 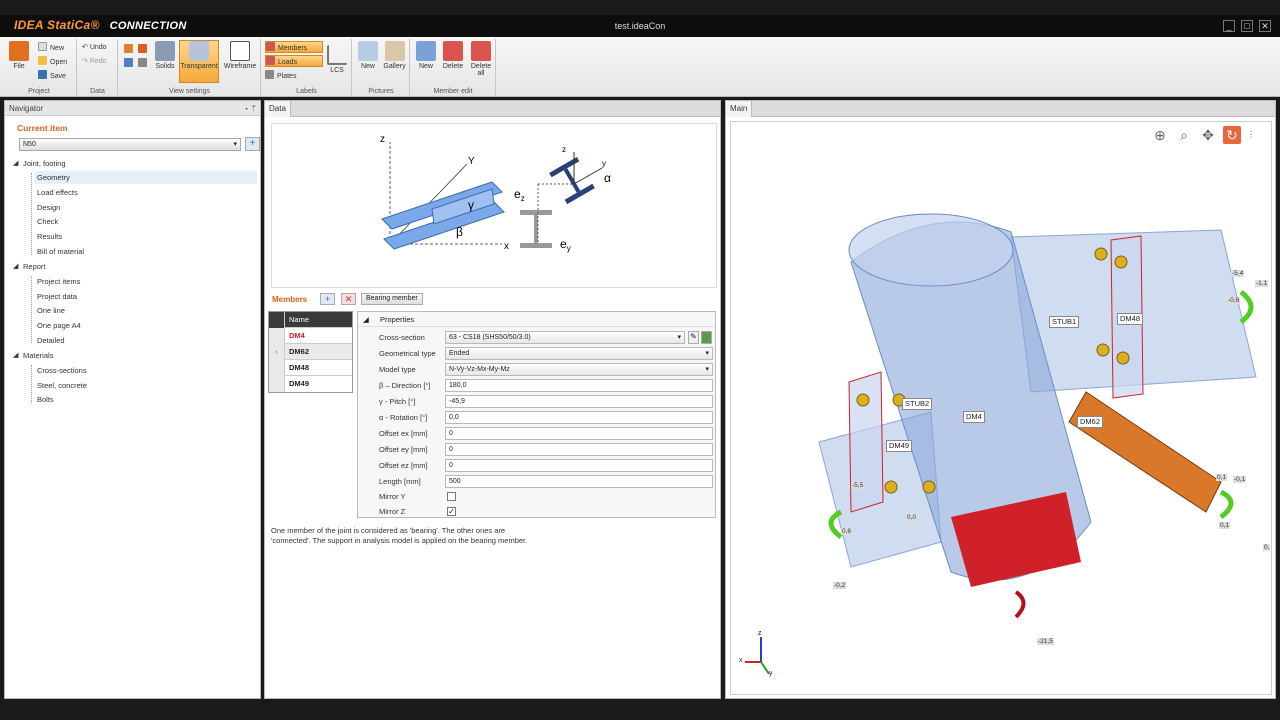 I want to click on bearing-member-button: Bearing member, so click(x=392, y=299).